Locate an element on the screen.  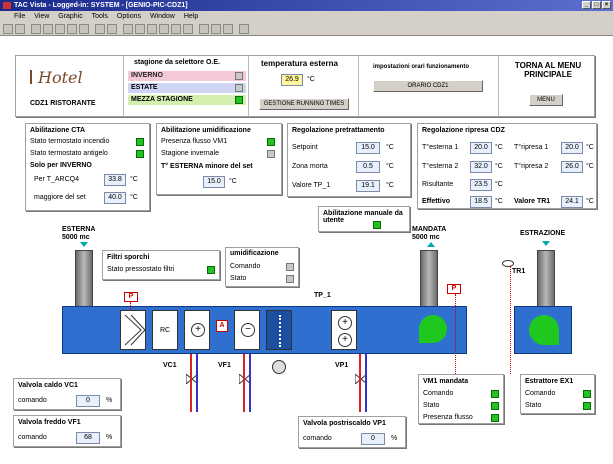
vf1-pipe is located at coordinates (244, 383).